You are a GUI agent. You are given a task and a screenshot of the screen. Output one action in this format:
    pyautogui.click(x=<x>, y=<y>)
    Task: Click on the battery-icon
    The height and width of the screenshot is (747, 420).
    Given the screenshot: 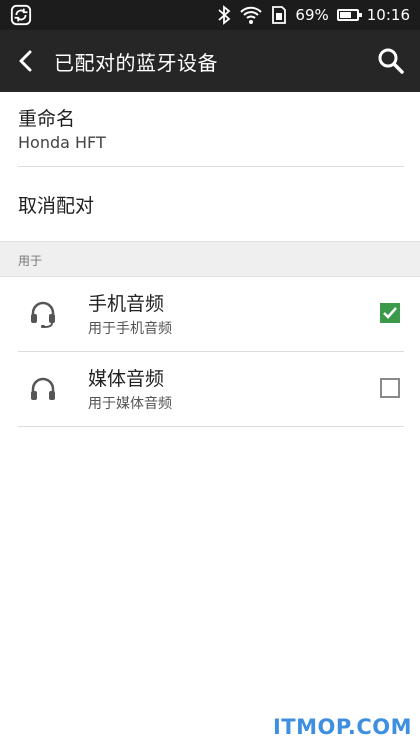 What is the action you would take?
    pyautogui.click(x=349, y=15)
    